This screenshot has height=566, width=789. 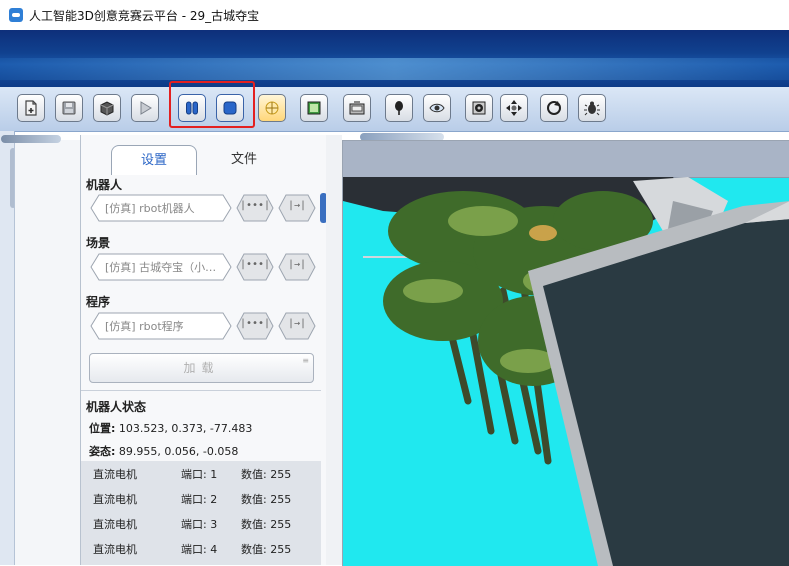 I want to click on motor-row: 直流电机 端口: 4 数值: 255, so click(x=192, y=549).